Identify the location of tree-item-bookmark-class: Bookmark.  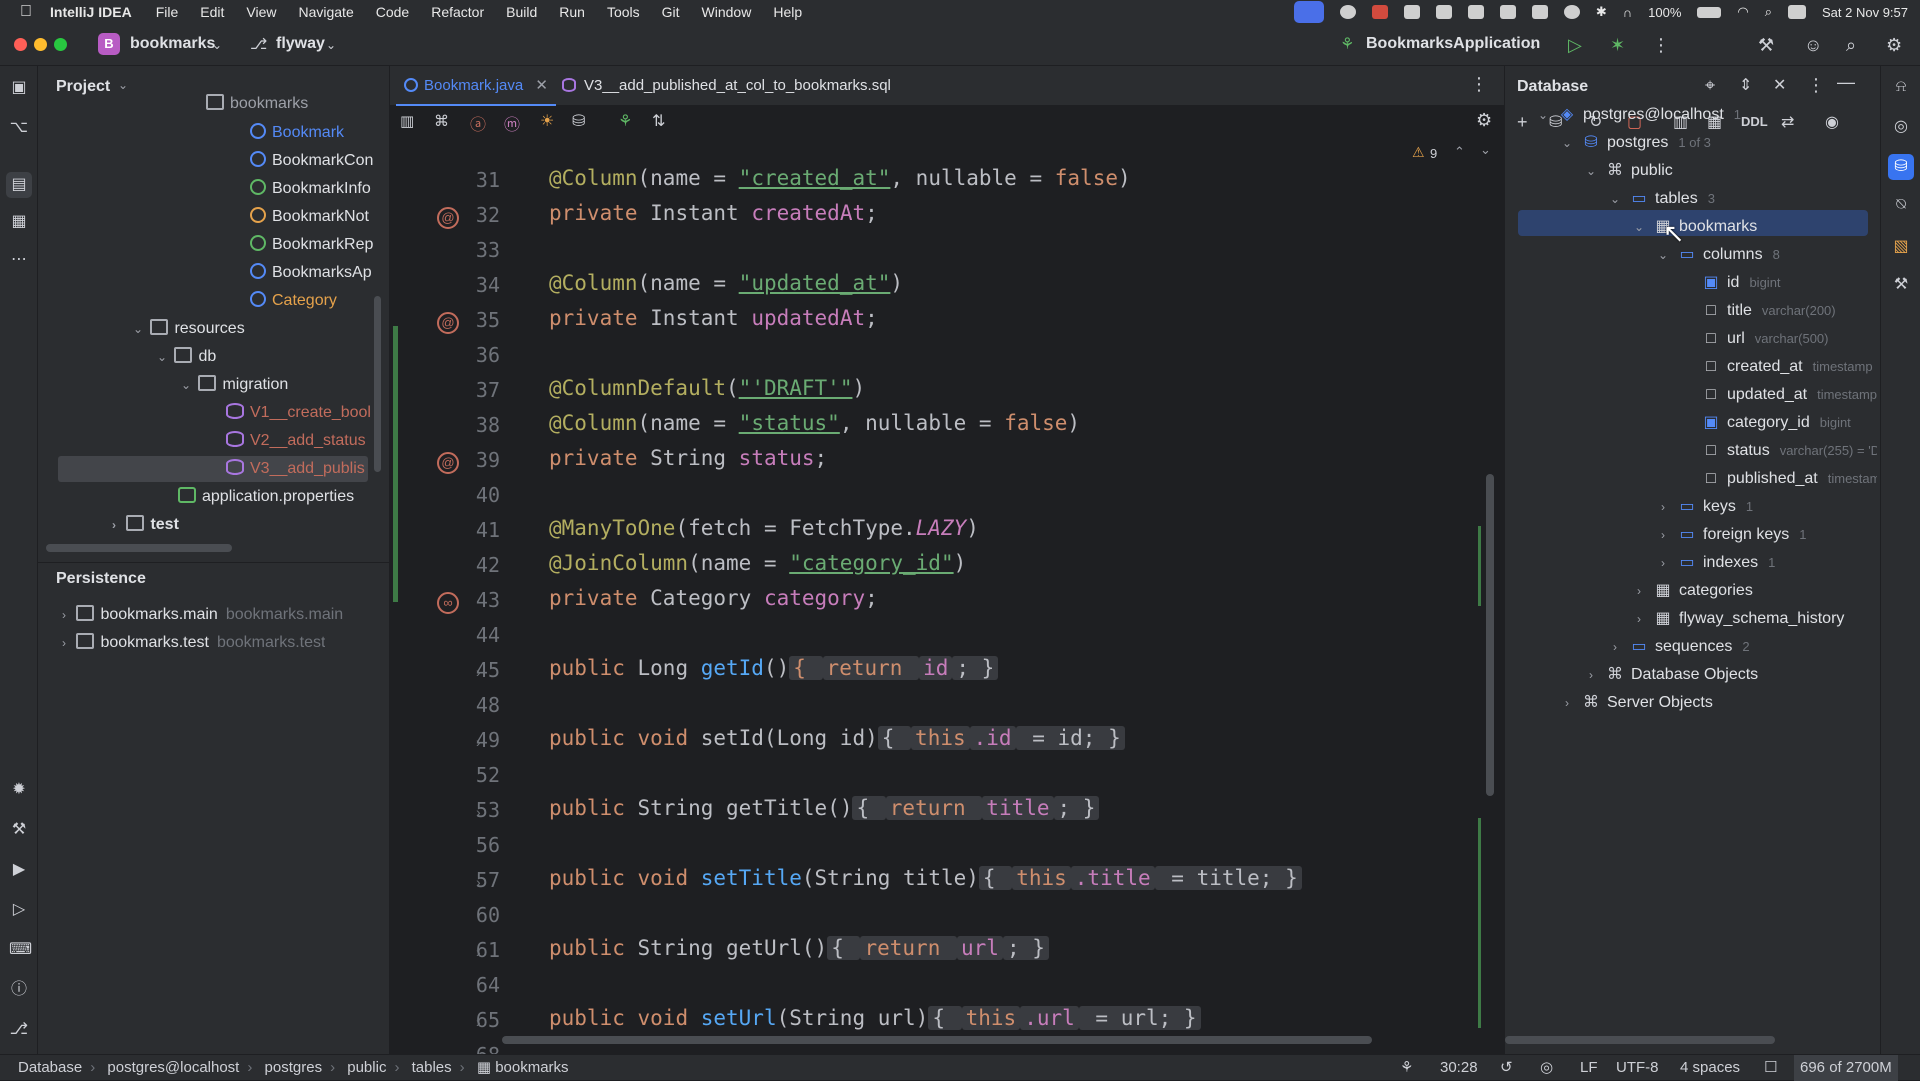
(297, 133).